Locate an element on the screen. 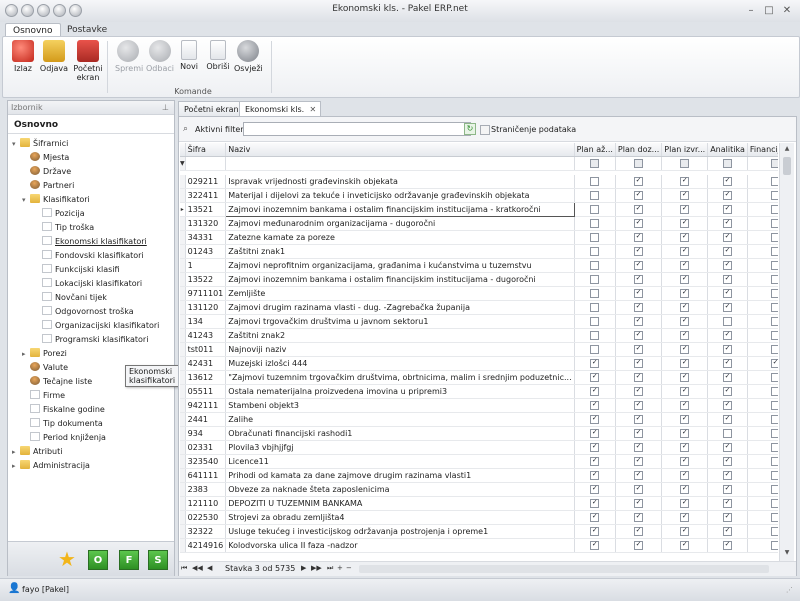 The height and width of the screenshot is (601, 800). cell-naziv: DEPOZITI U TUZEMNIM BANKAMA is located at coordinates (400, 503).